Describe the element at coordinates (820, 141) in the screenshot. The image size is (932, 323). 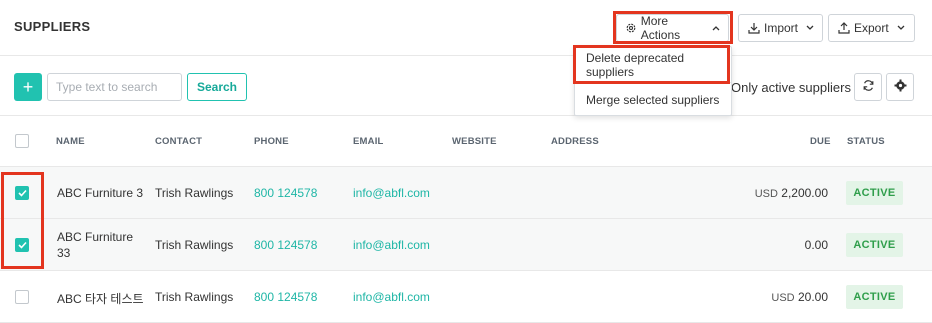
I see `column-header-due: DUE` at that location.